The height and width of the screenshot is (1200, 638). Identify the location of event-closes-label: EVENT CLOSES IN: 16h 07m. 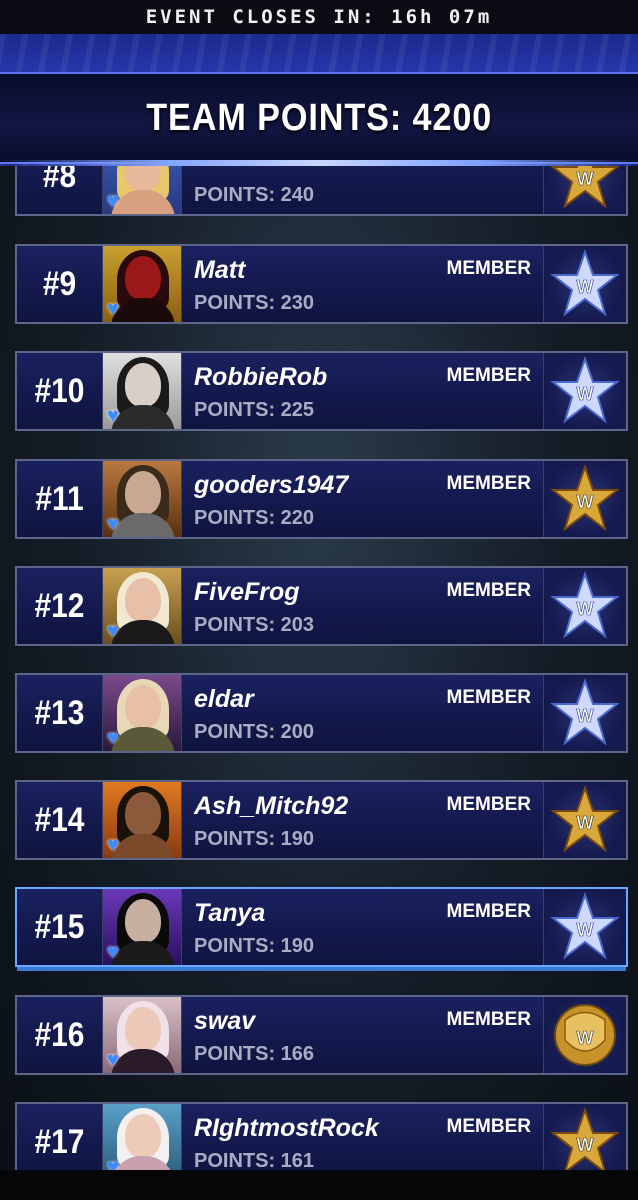
(319, 17).